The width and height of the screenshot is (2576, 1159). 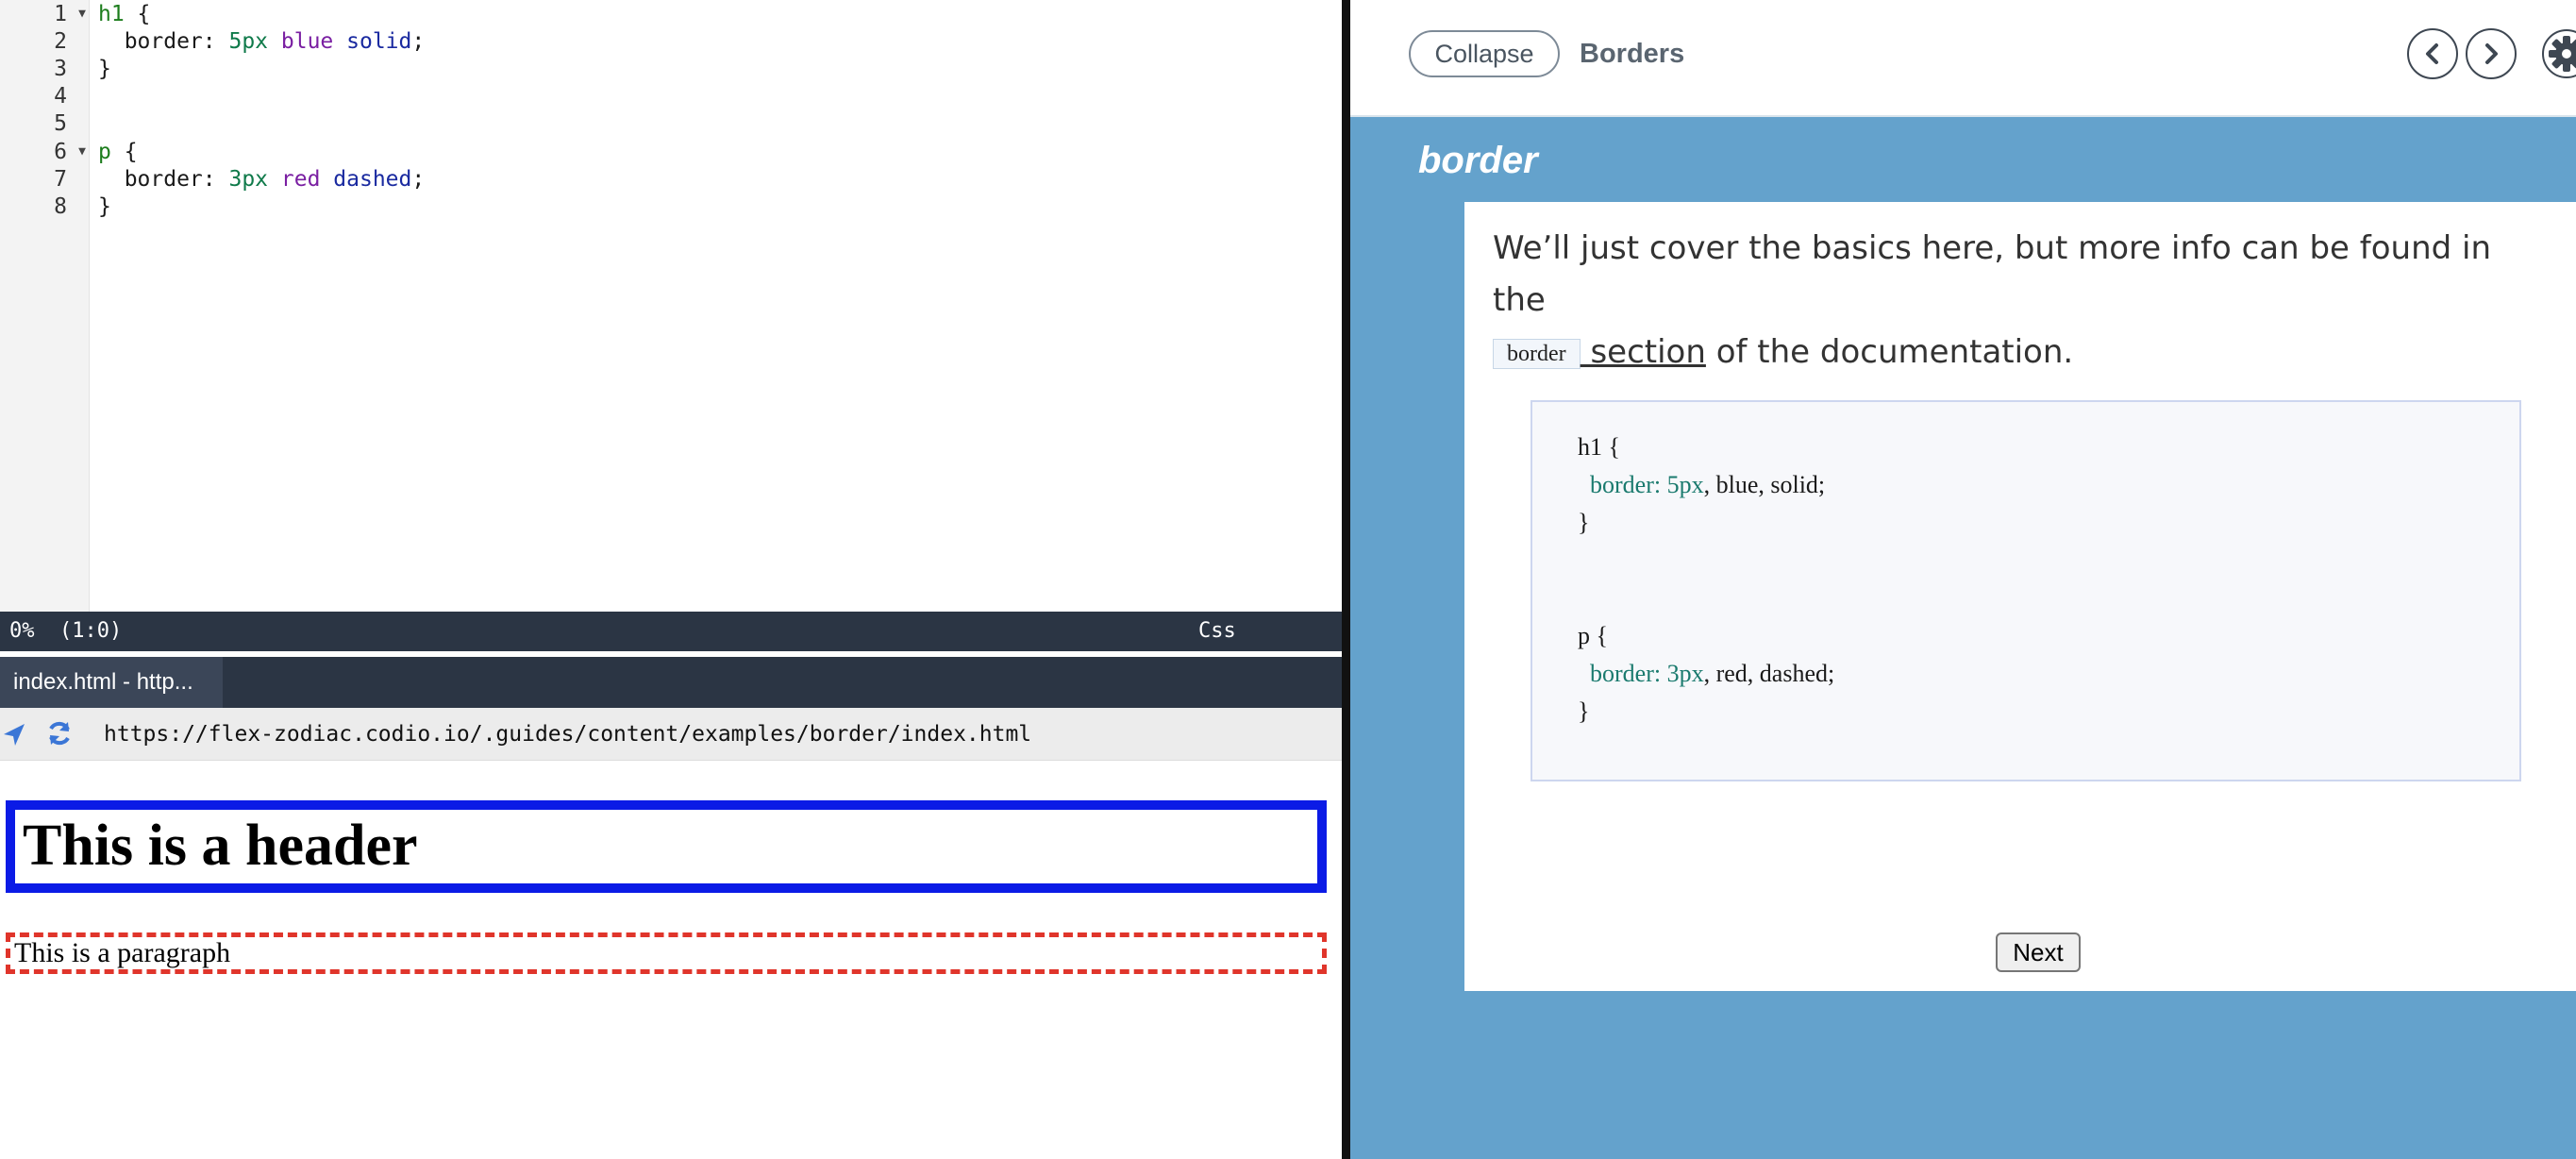 What do you see at coordinates (671, 631) in the screenshot?
I see `editor-status-bar: 0% (1:0) Css` at bounding box center [671, 631].